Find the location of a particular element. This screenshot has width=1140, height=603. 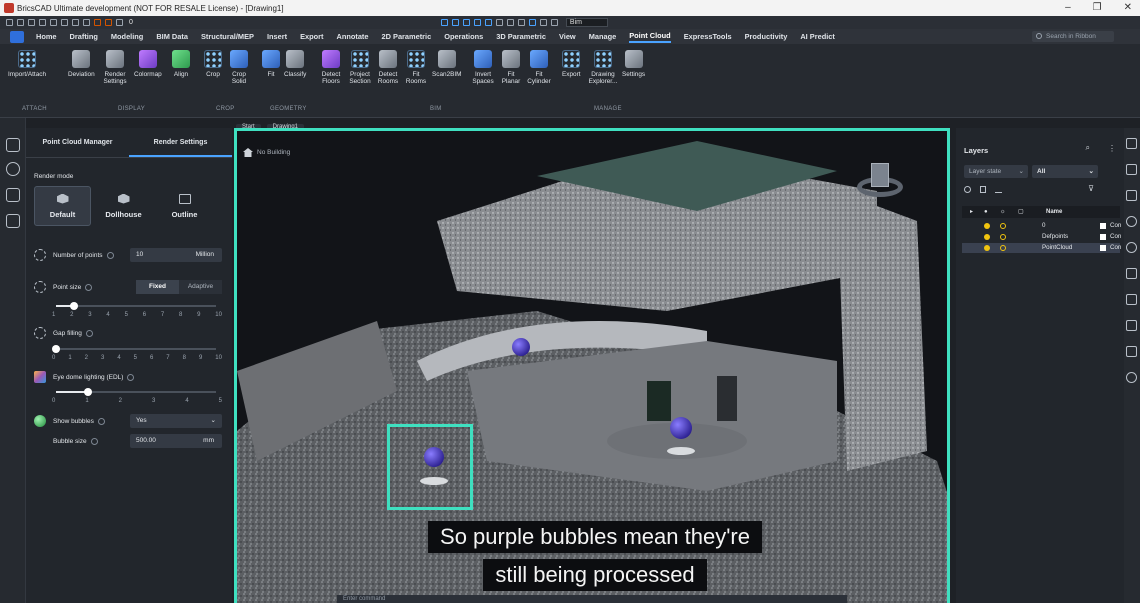

tab-expresstools: ExpressTools is located at coordinates (708, 36).